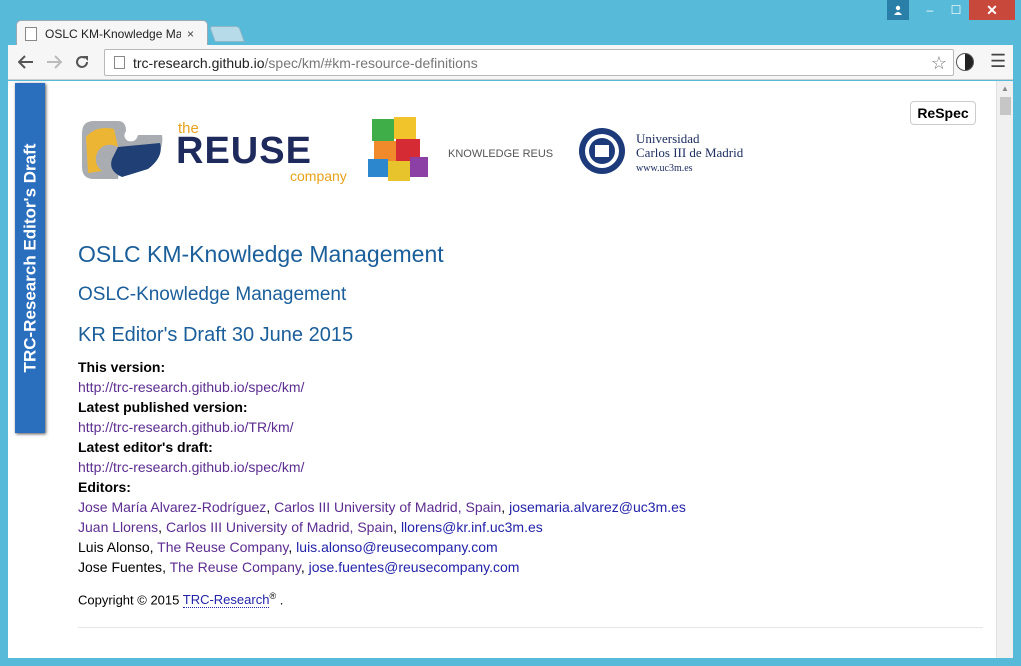  What do you see at coordinates (82, 62) in the screenshot?
I see `reload-button` at bounding box center [82, 62].